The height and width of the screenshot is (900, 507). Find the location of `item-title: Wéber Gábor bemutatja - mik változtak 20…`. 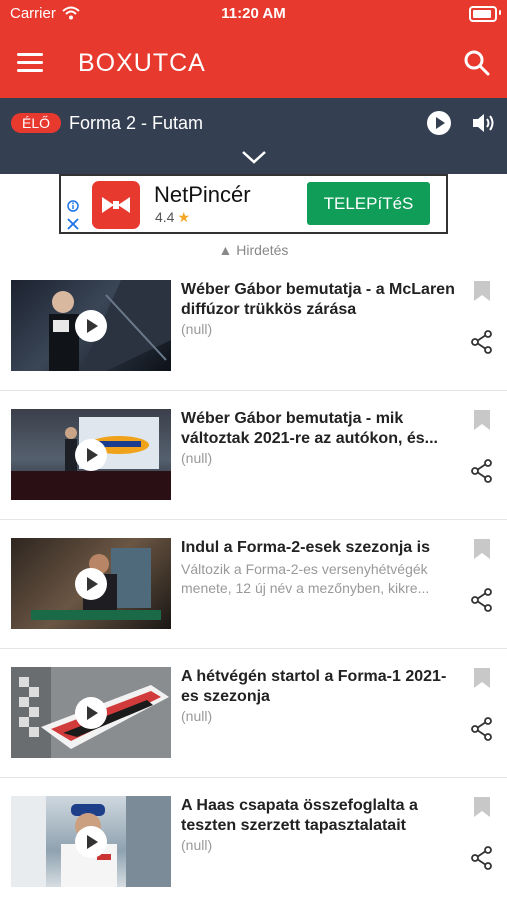

item-title: Wéber Gábor bemutatja - mik változtak 20… is located at coordinates (321, 429).